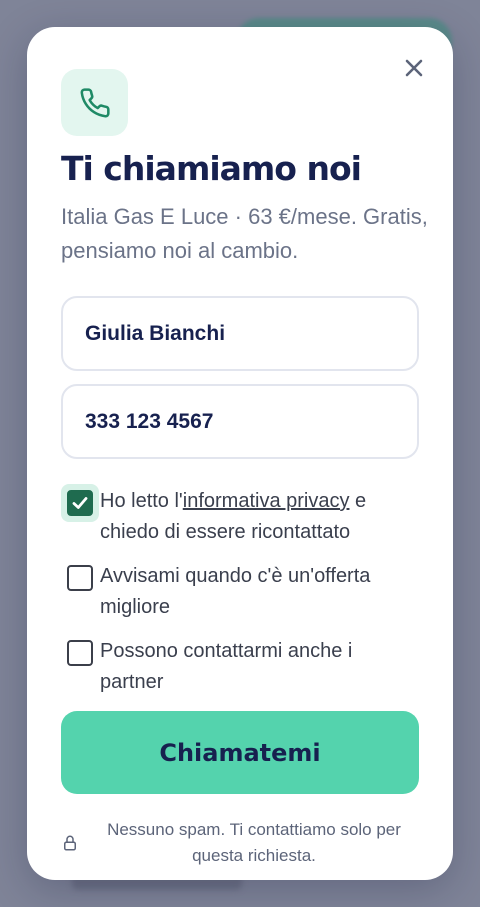  Describe the element at coordinates (240, 752) in the screenshot. I see `call-me-button: Chiamatemi` at that location.